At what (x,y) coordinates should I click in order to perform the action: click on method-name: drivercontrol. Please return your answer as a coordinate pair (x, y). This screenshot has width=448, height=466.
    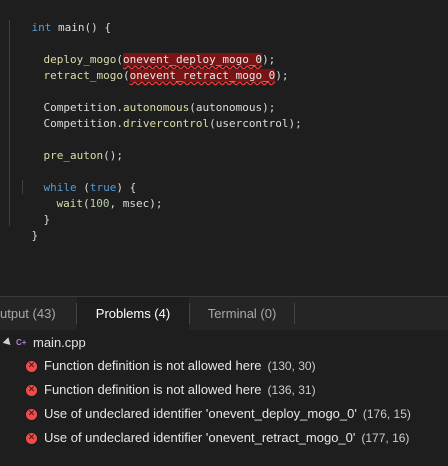
    Looking at the image, I should click on (166, 123).